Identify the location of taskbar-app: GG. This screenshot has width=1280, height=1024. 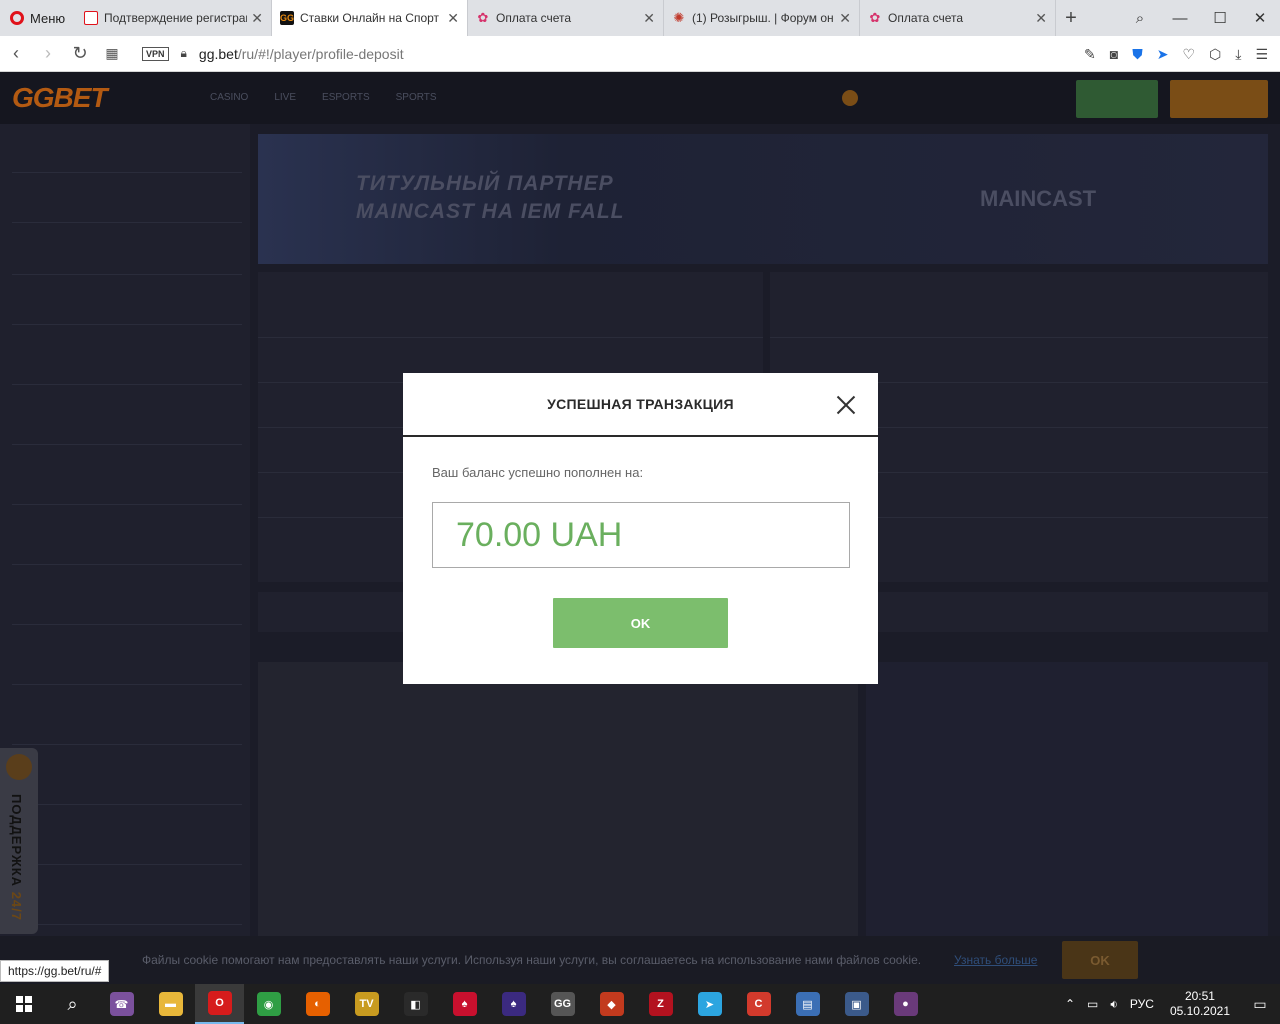
(562, 1004).